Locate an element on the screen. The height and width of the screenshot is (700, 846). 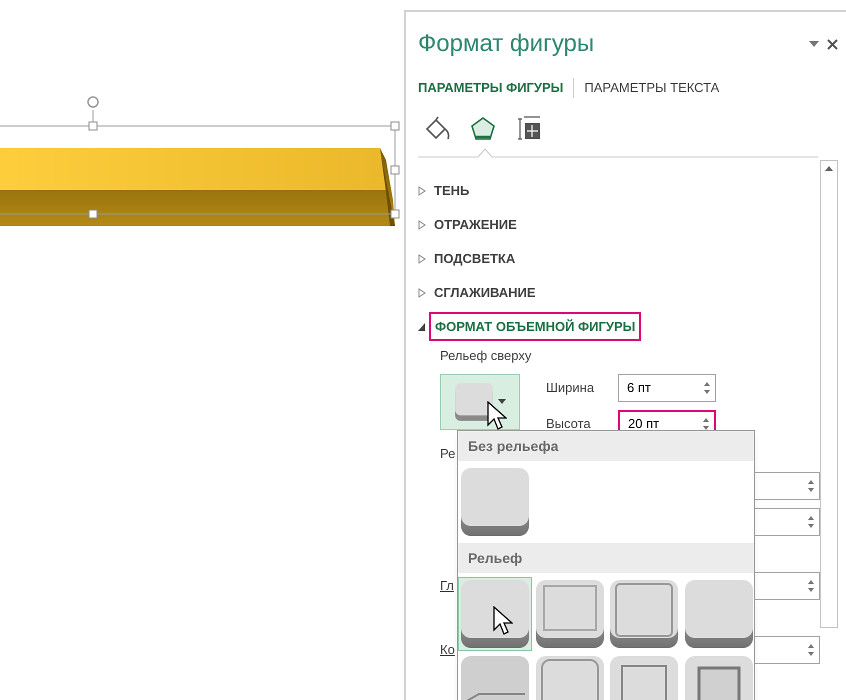
section-header: ПОДСВЕТКА is located at coordinates (475, 258).